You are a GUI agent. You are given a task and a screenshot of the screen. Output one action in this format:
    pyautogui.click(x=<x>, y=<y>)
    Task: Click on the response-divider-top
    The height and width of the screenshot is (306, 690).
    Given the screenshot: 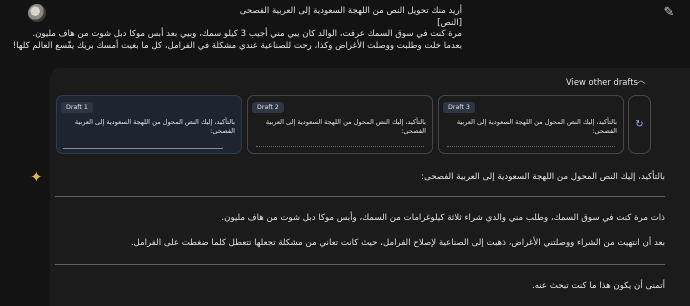 What is the action you would take?
    pyautogui.click(x=360, y=196)
    